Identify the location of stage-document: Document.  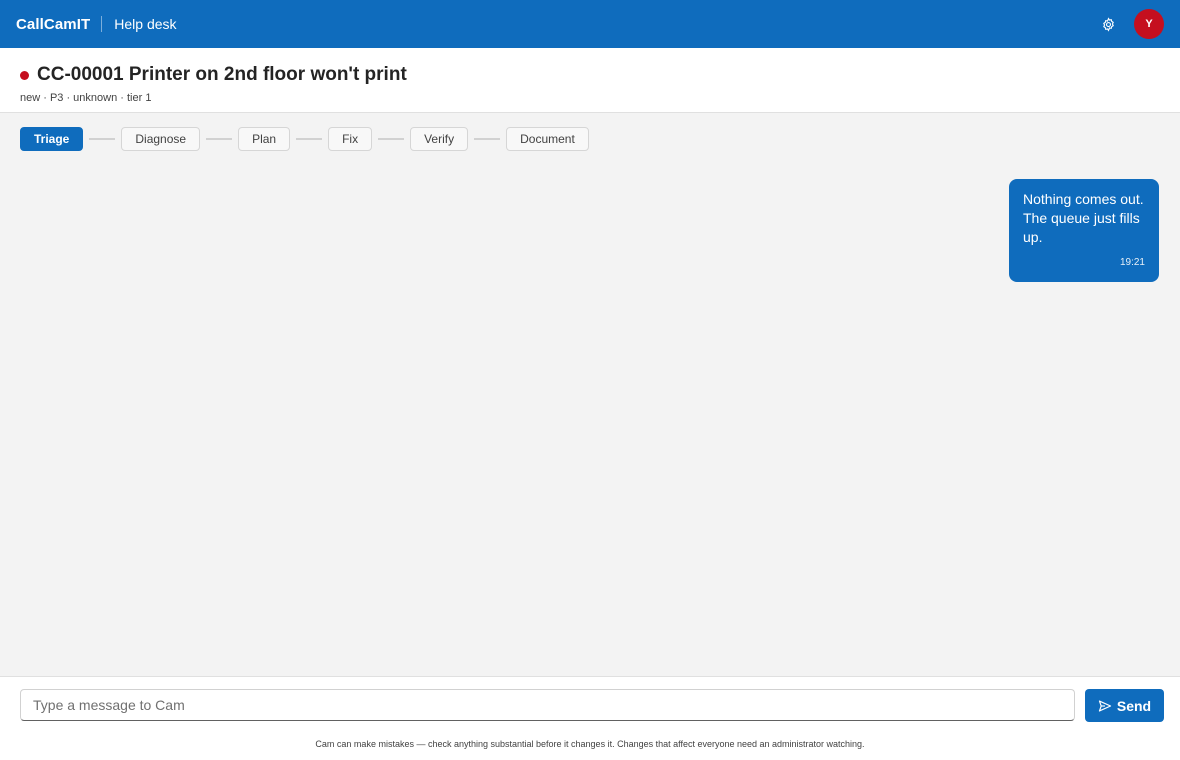
(547, 139).